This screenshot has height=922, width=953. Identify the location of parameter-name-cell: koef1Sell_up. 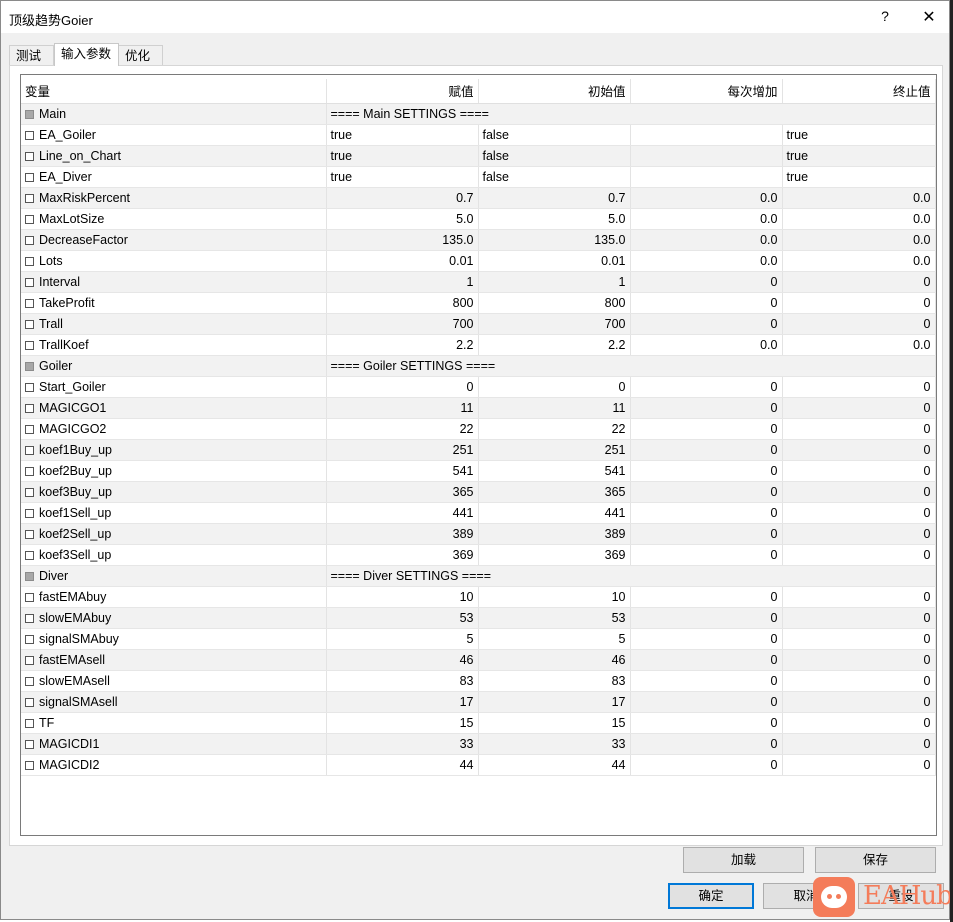
(174, 513).